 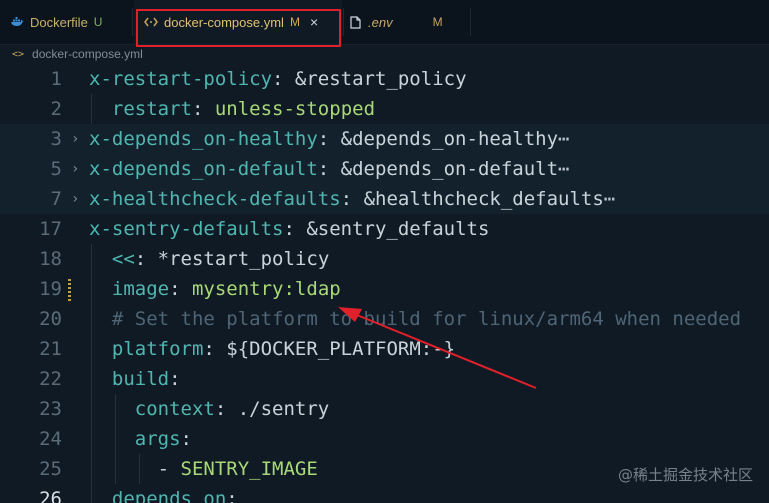 I want to click on code-text: platform: ${DOCKER_PLATFORM:-}, so click(x=272, y=349).